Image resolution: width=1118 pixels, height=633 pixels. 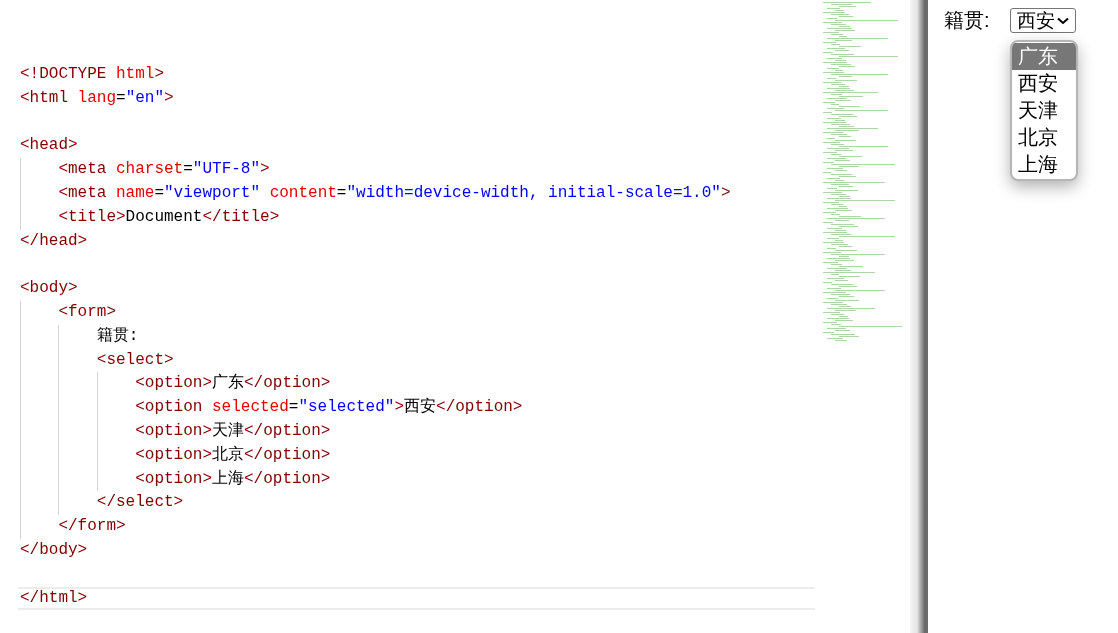 What do you see at coordinates (54, 550) in the screenshot?
I see `code-line: </body>` at bounding box center [54, 550].